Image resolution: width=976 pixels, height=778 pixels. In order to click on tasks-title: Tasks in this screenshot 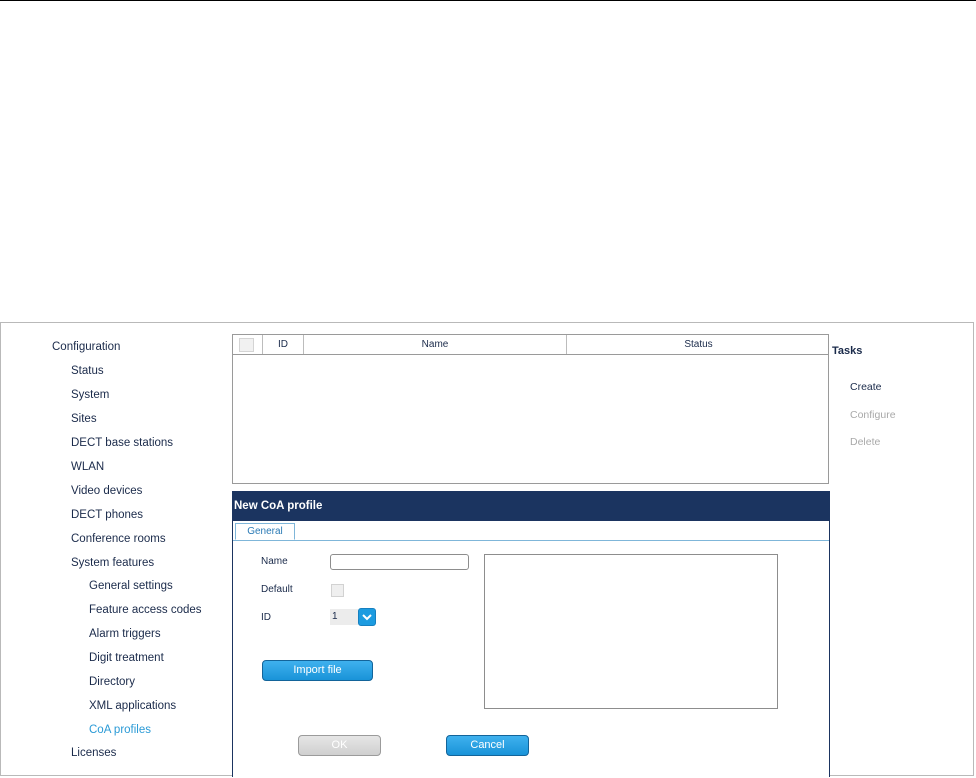, I will do `click(847, 351)`.